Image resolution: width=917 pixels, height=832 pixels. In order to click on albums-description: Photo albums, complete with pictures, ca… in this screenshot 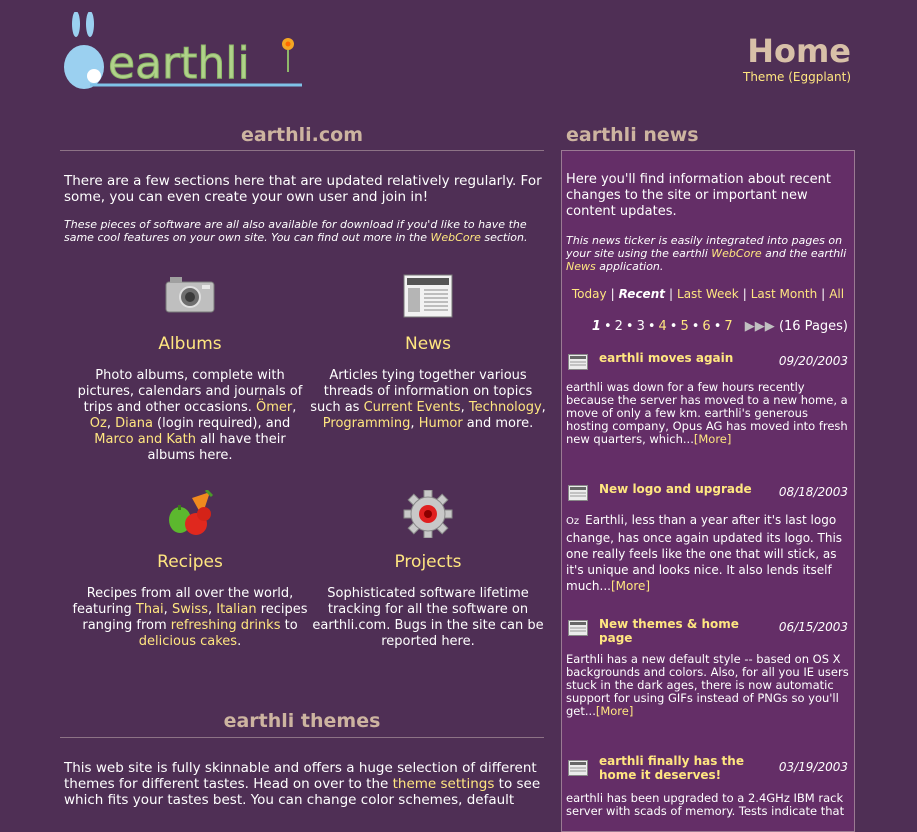, I will do `click(190, 416)`.